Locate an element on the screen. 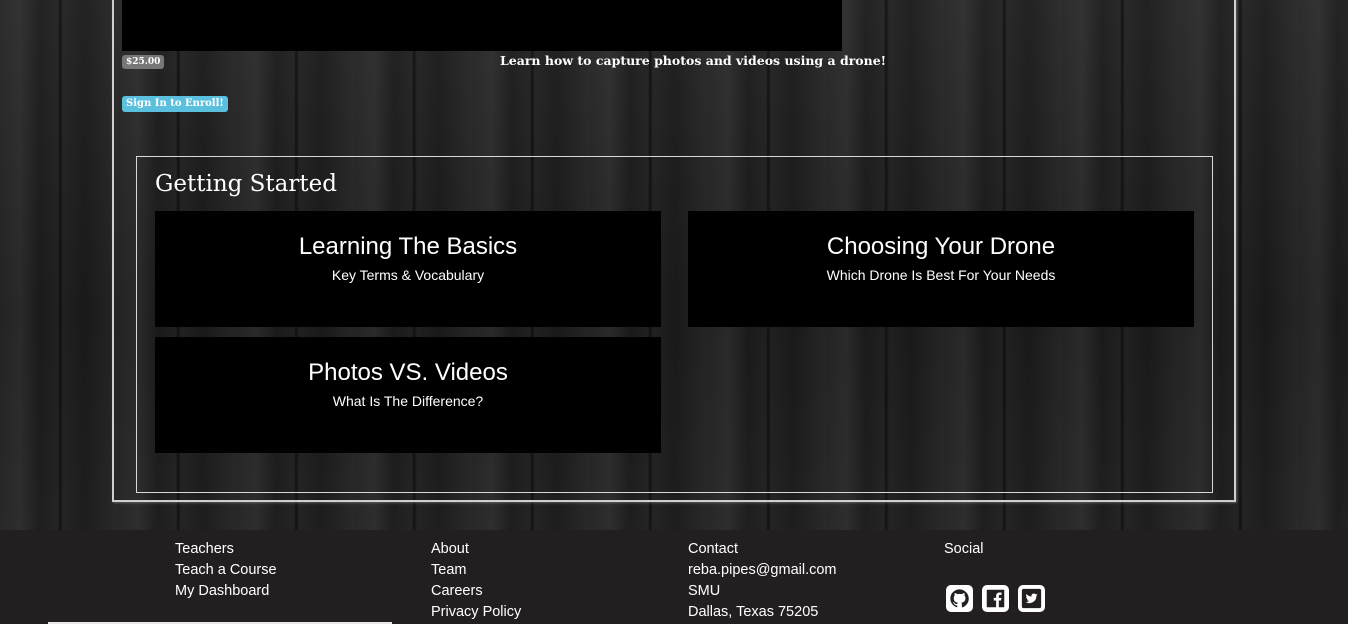  card-title: Choosing Your Drone is located at coordinates (941, 246).